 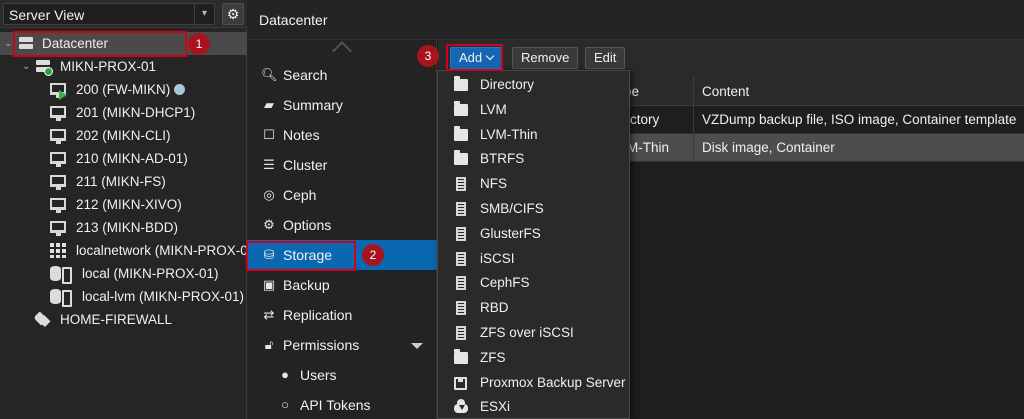 I want to click on edit-button: Edit, so click(x=605, y=58).